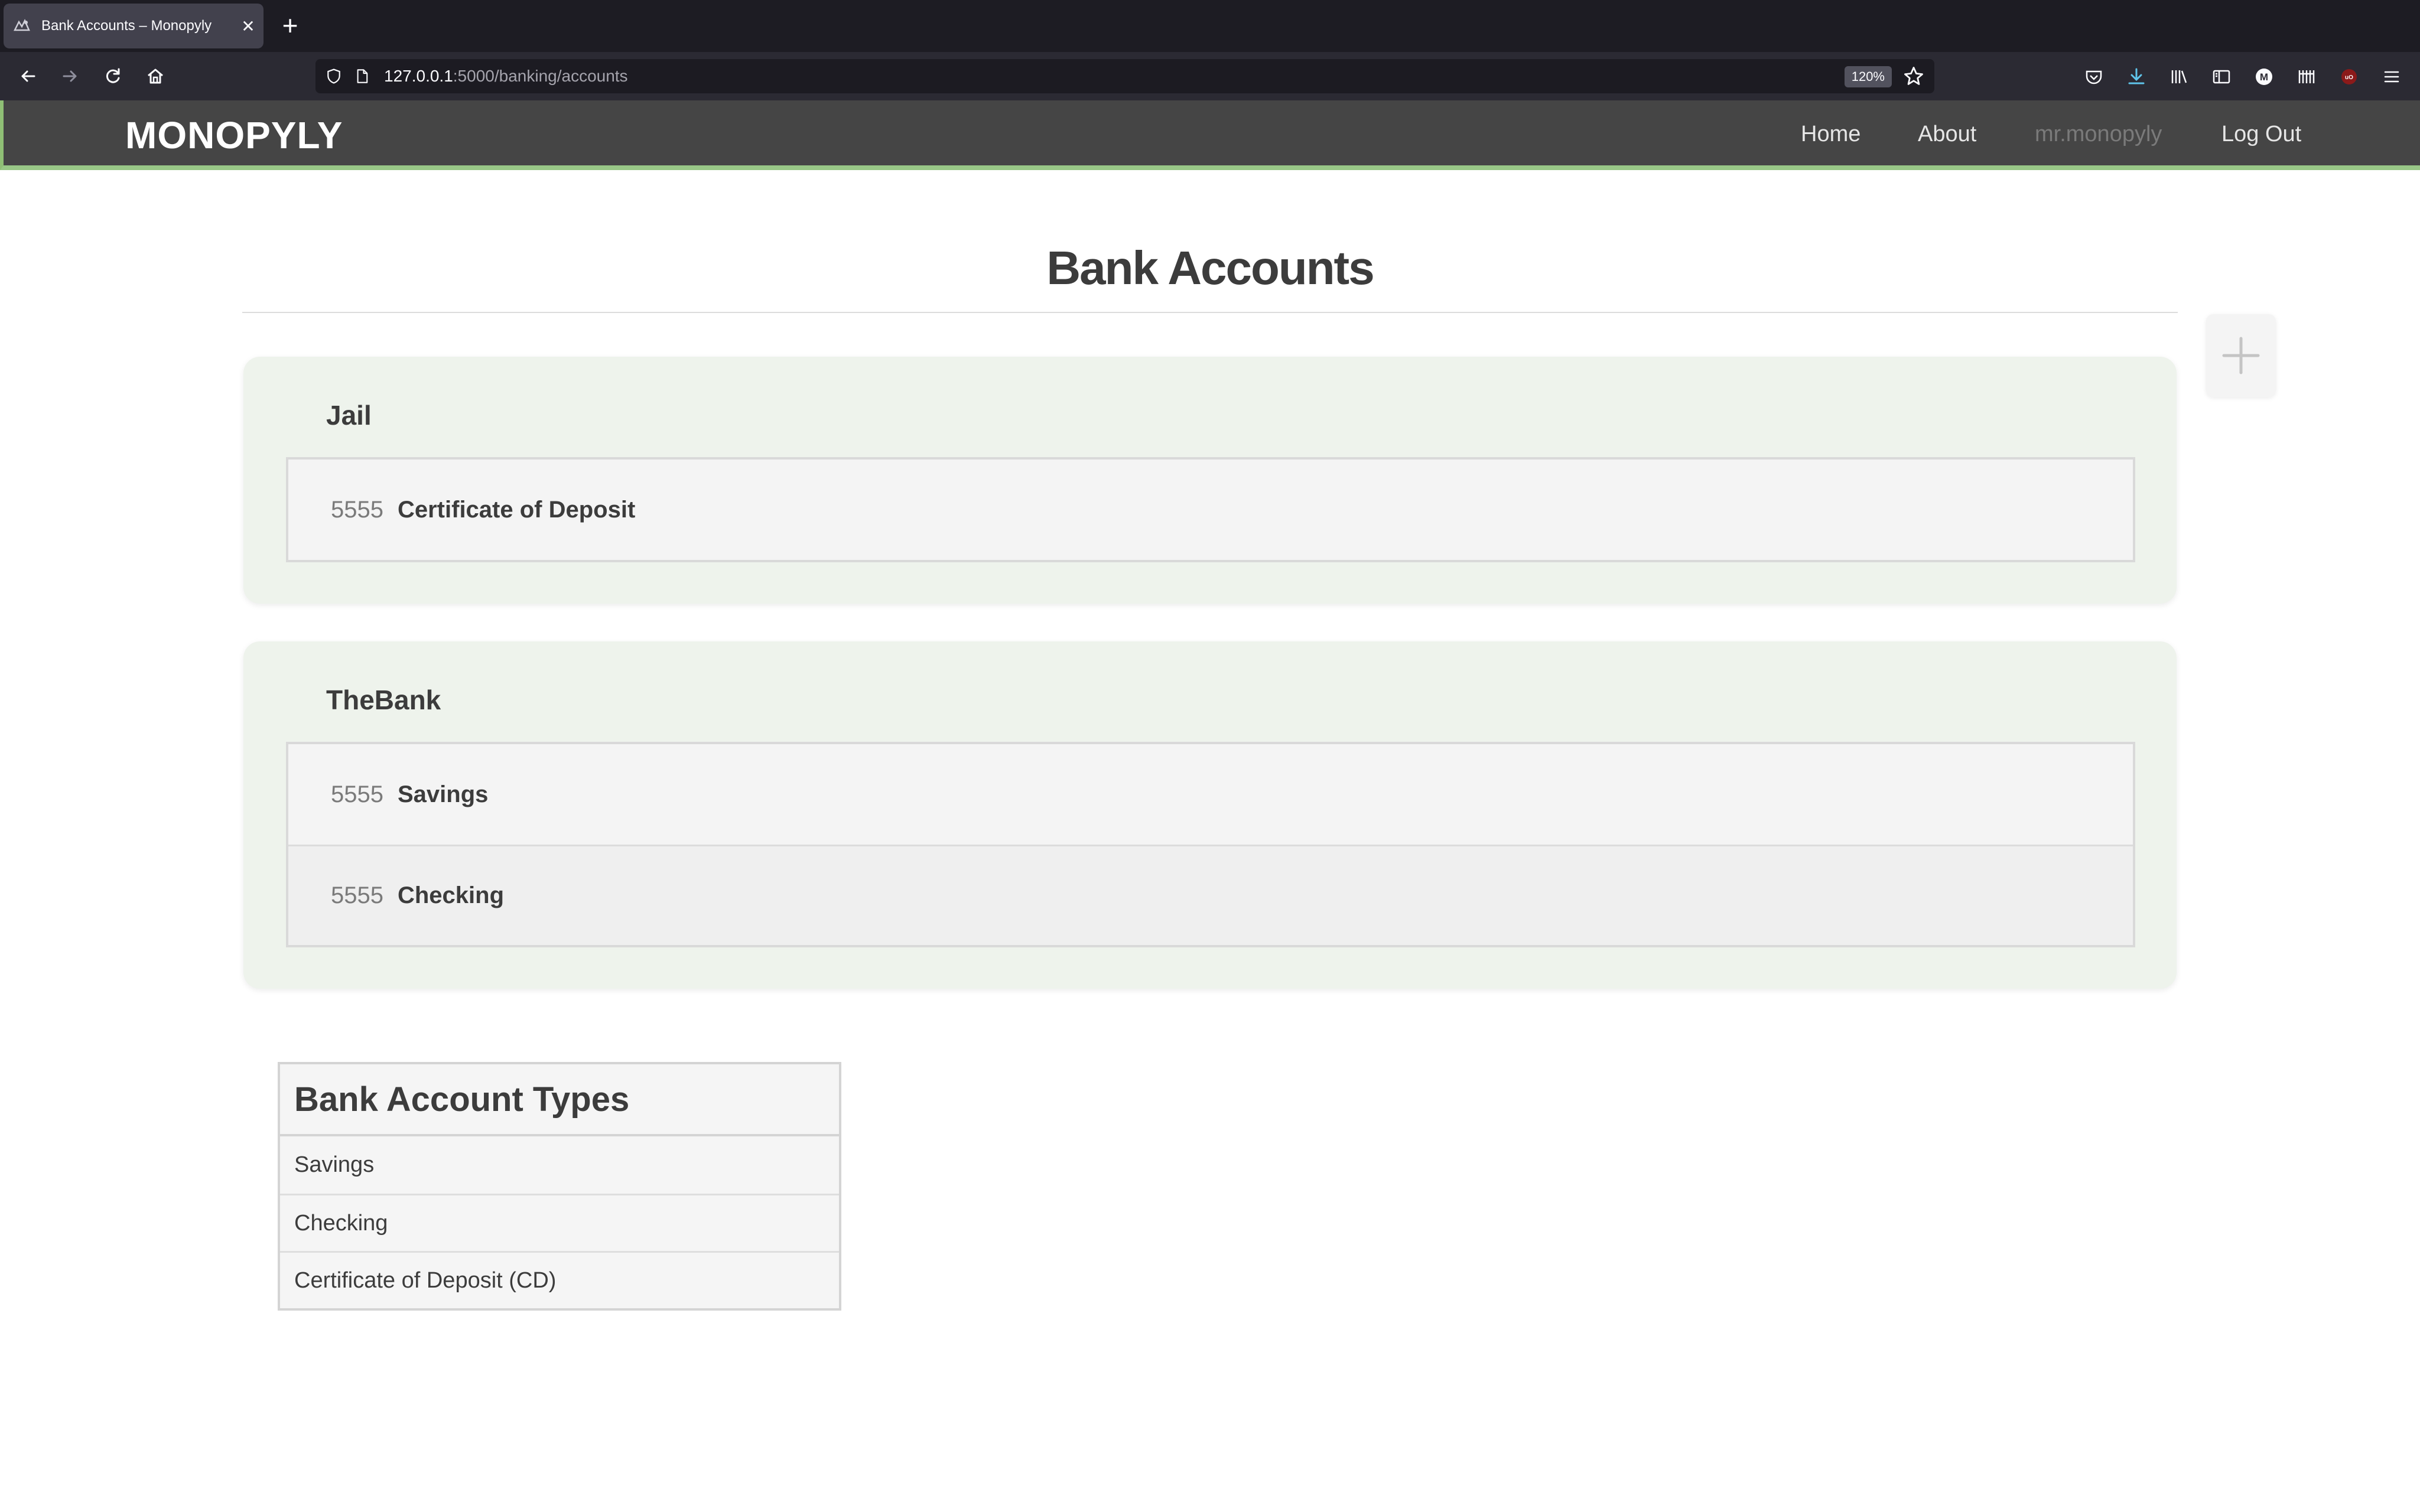 This screenshot has width=2420, height=1512. I want to click on nav-home-link: Home, so click(1830, 134).